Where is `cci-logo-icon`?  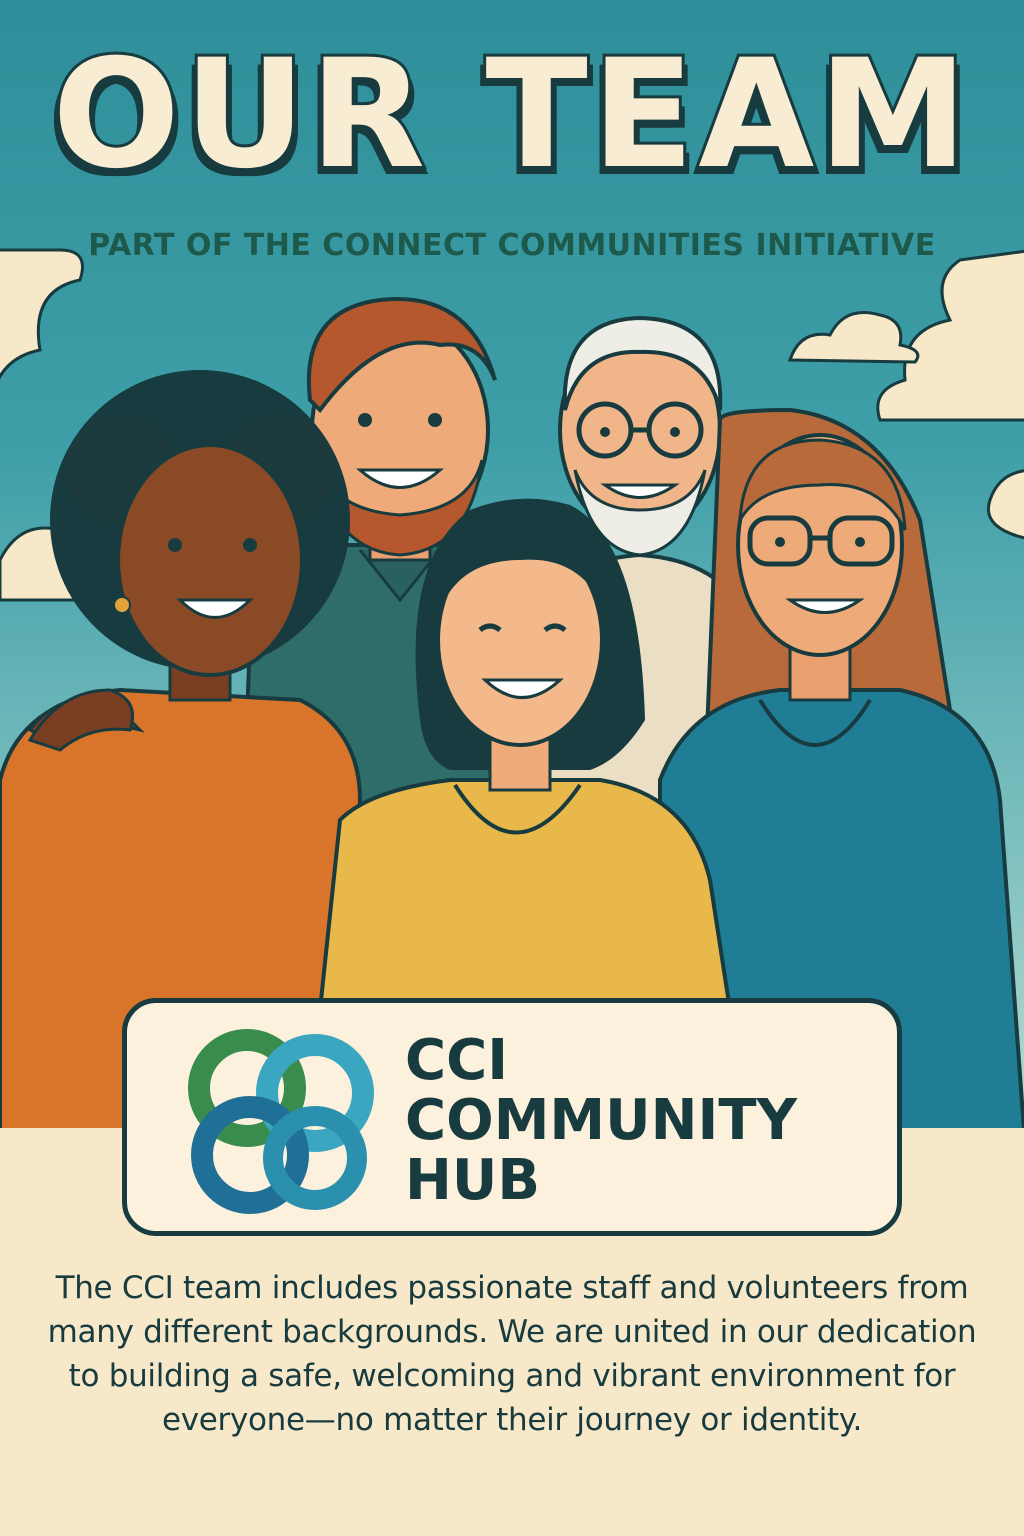
cci-logo-icon is located at coordinates (281, 1121).